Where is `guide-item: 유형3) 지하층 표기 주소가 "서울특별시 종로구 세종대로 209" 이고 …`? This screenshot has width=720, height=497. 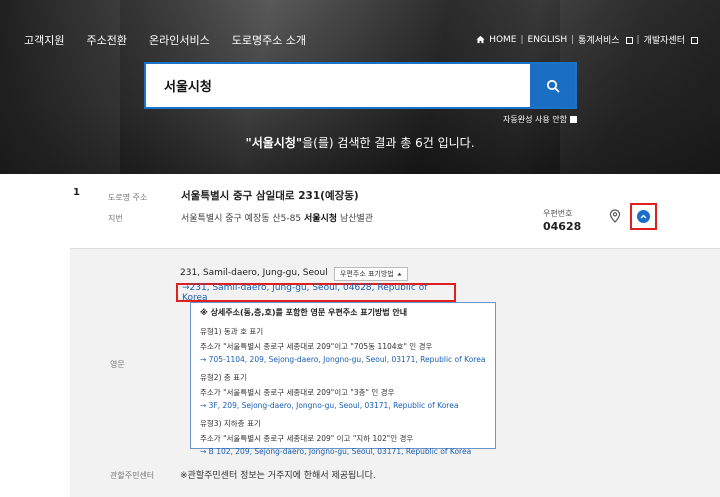
guide-item: 유형3) 지하층 표기 주소가 "서울특별시 종로구 세종대로 209" 이고 … is located at coordinates (343, 437).